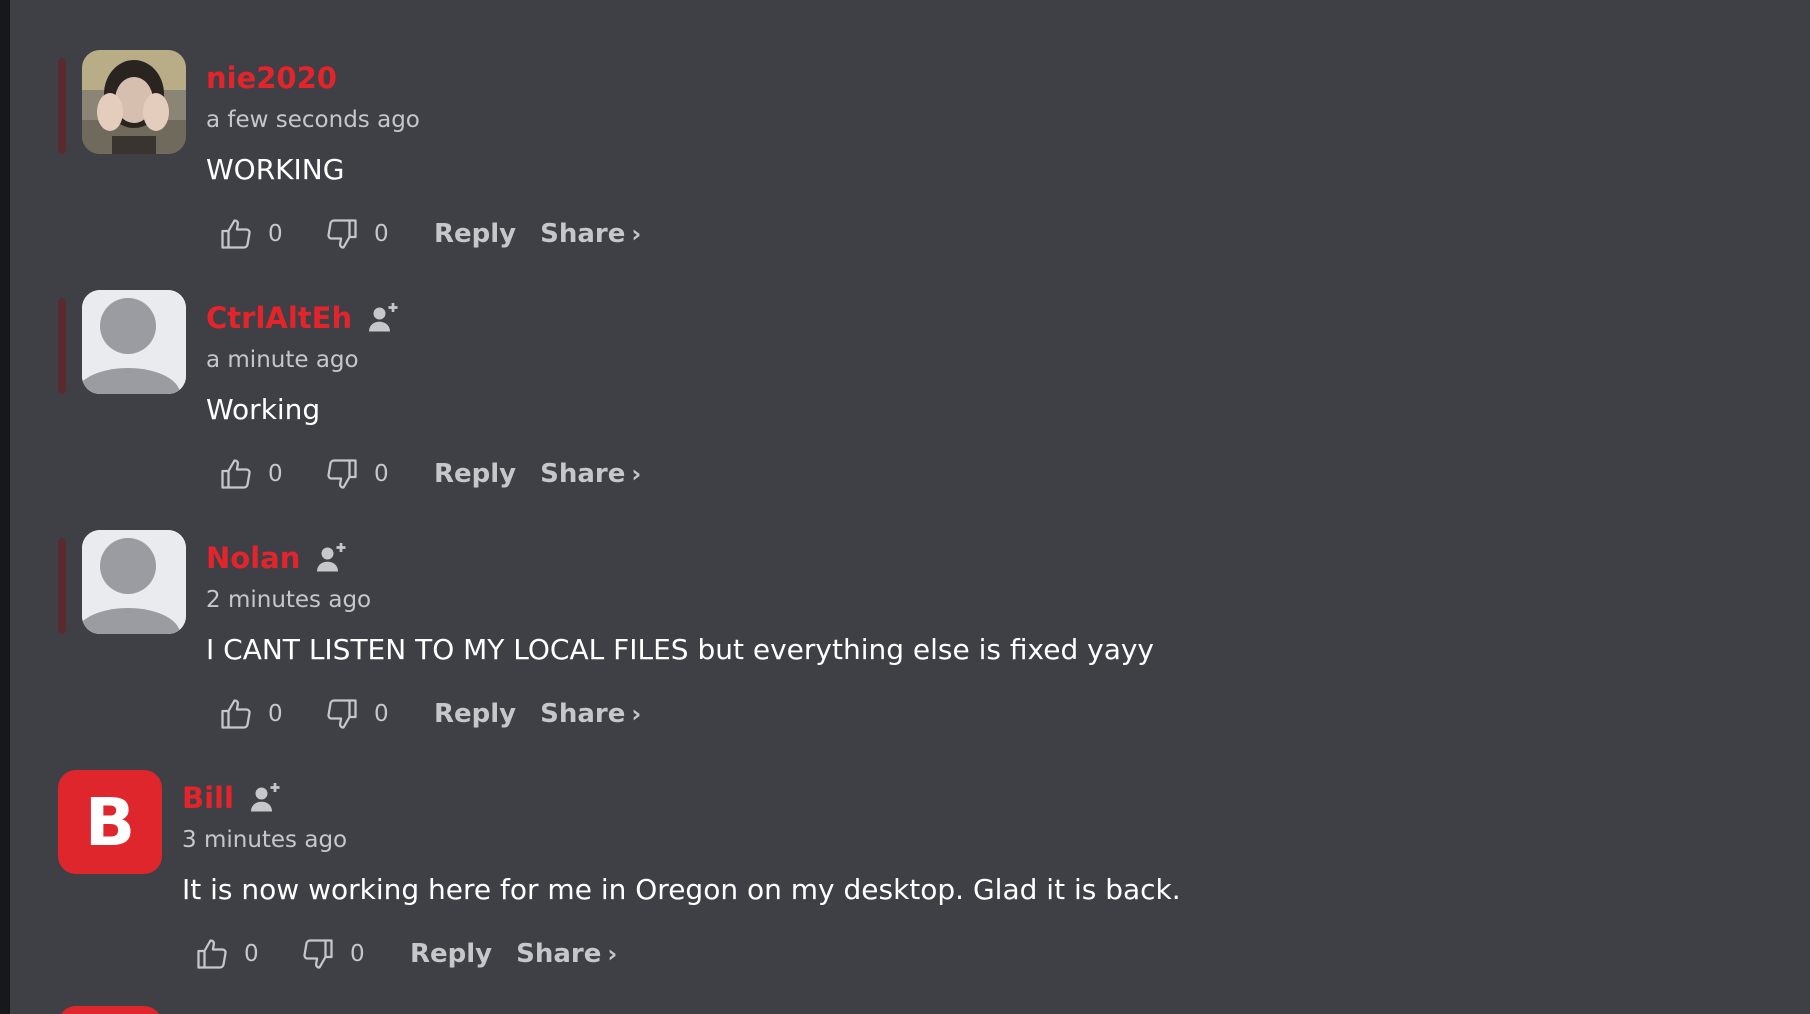 This screenshot has height=1014, width=1810. I want to click on name-row: Nolan, so click(278, 558).